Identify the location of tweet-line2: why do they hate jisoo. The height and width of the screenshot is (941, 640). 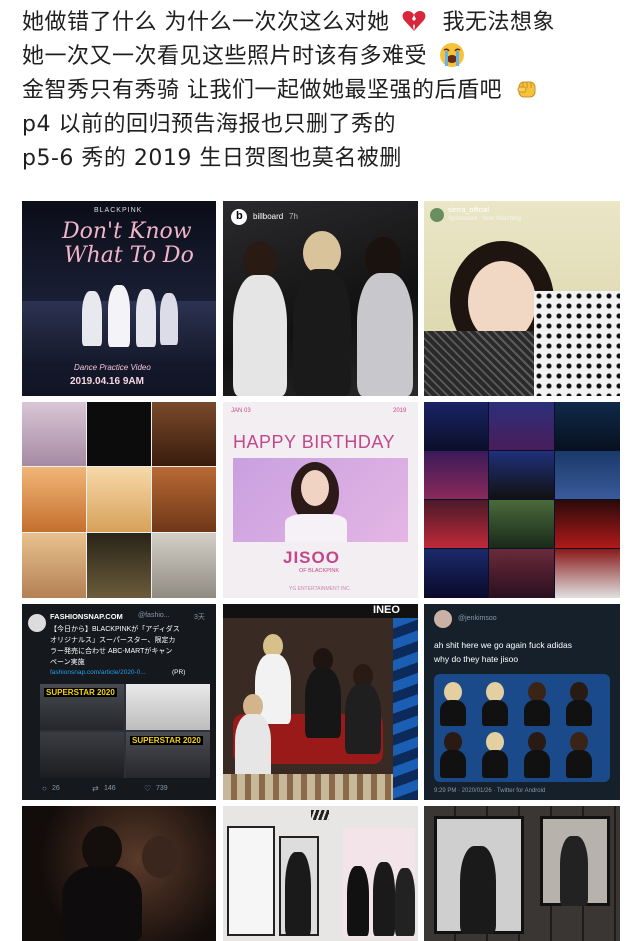
(476, 659).